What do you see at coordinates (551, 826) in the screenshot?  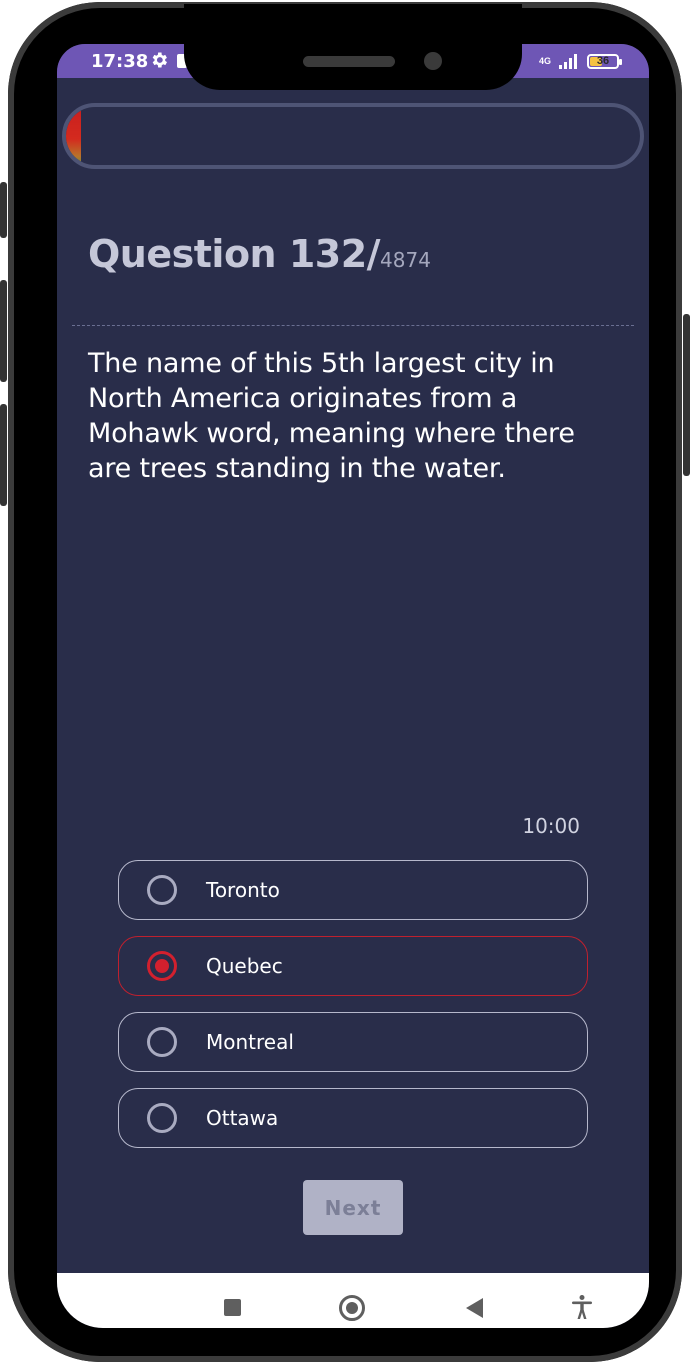 I see `countdown-timer: 10:00` at bounding box center [551, 826].